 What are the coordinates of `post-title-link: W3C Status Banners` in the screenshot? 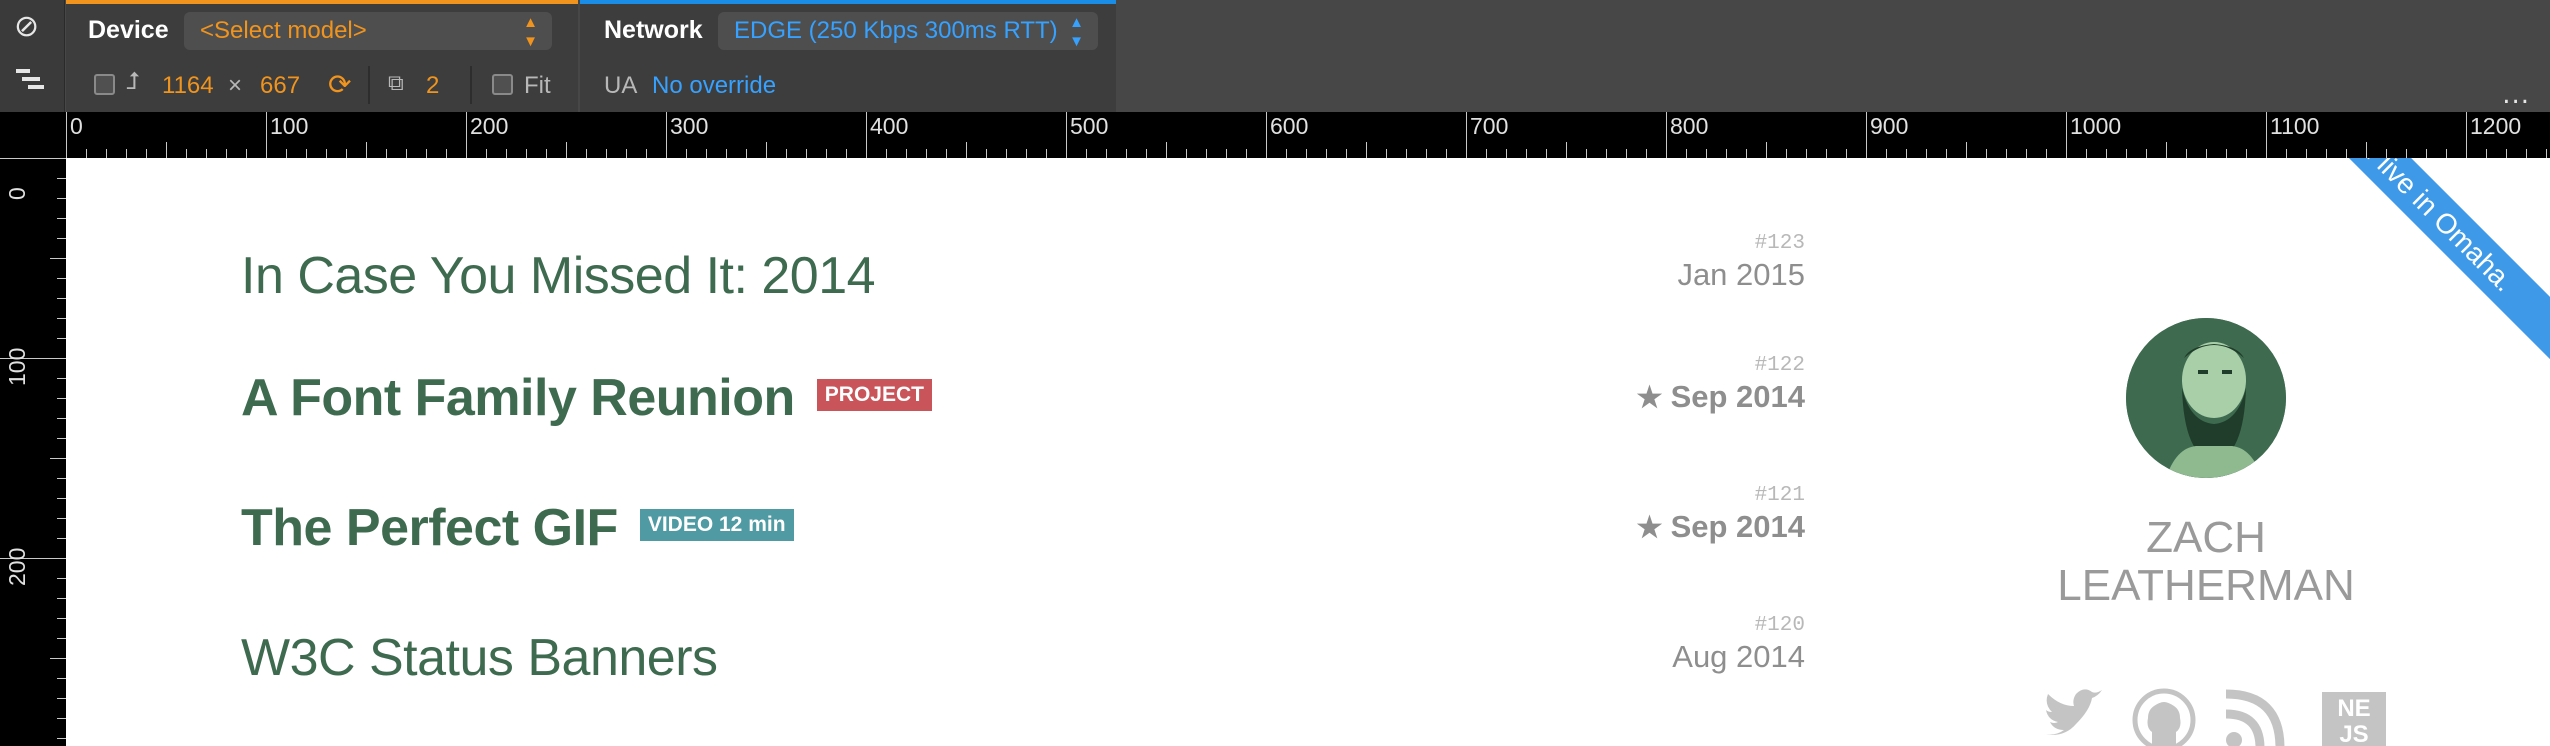 It's located at (479, 658).